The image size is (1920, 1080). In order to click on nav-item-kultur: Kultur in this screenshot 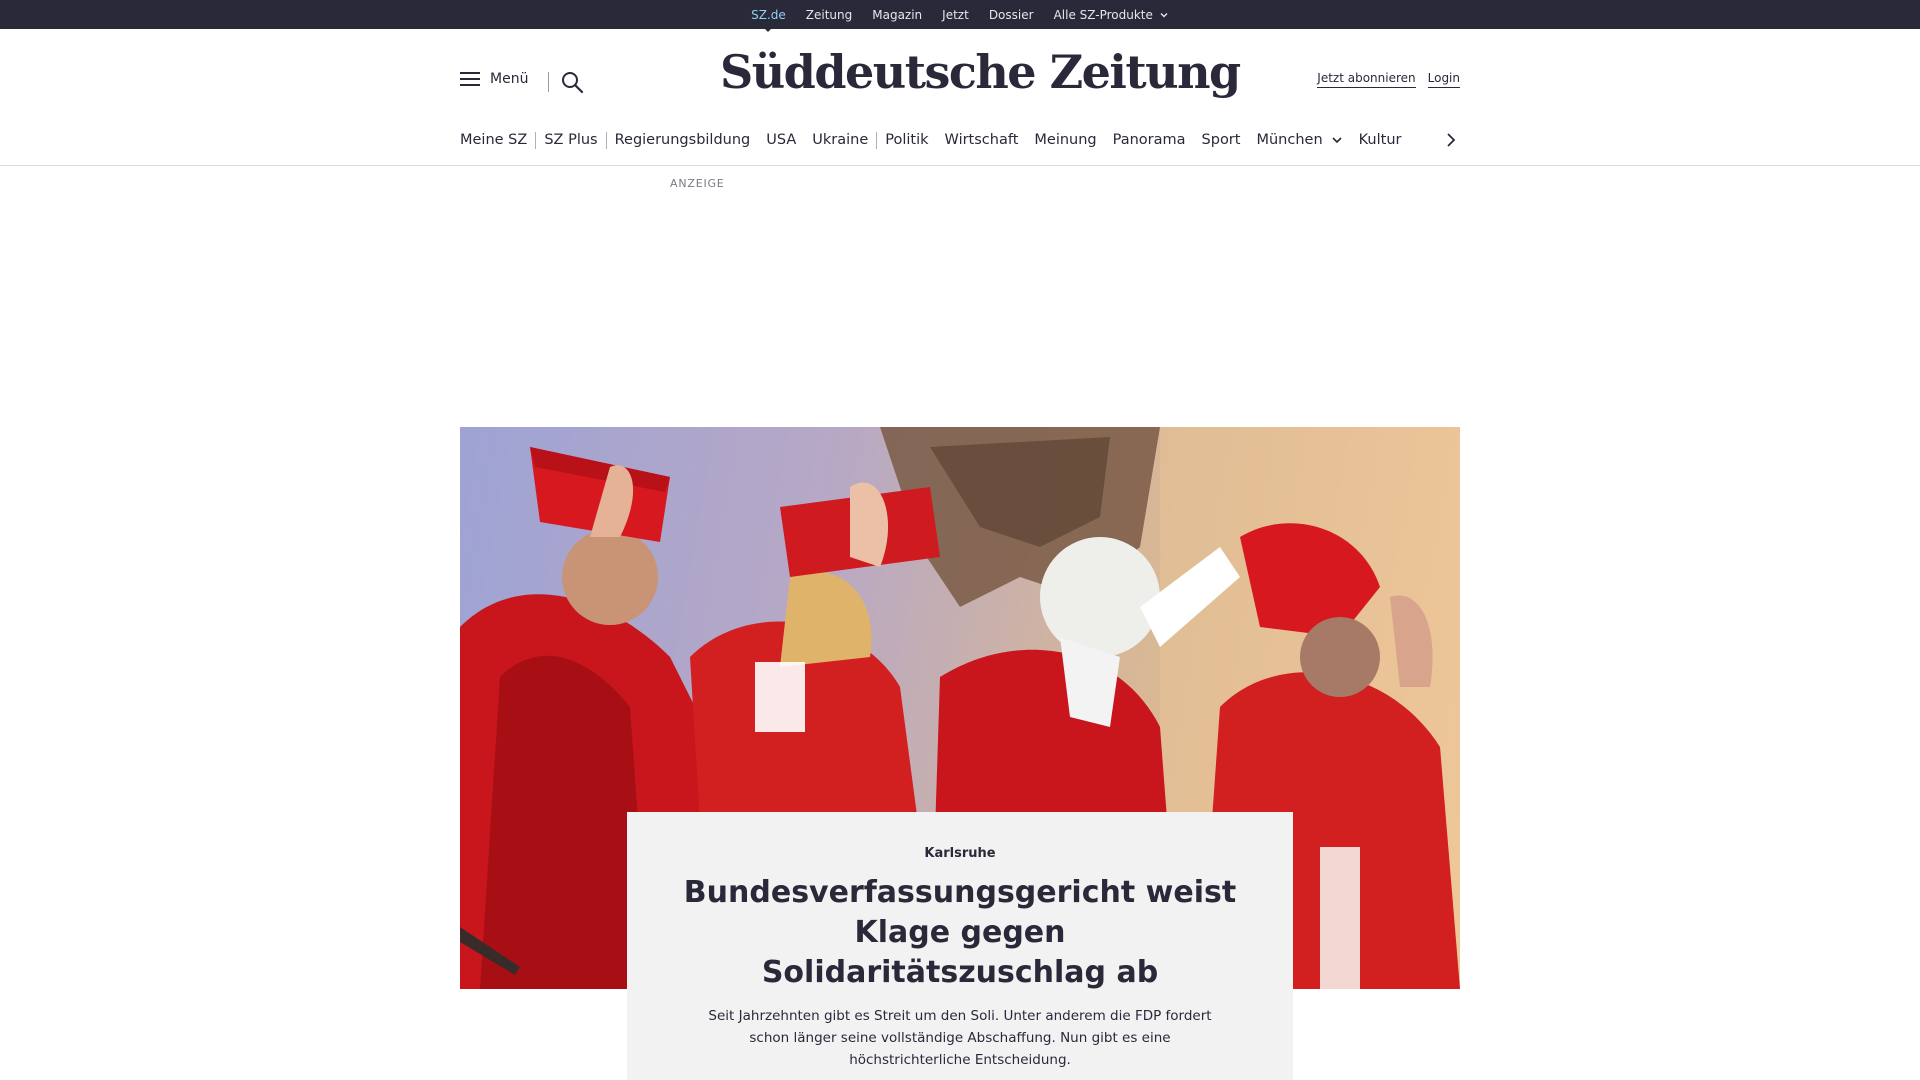, I will do `click(1388, 140)`.